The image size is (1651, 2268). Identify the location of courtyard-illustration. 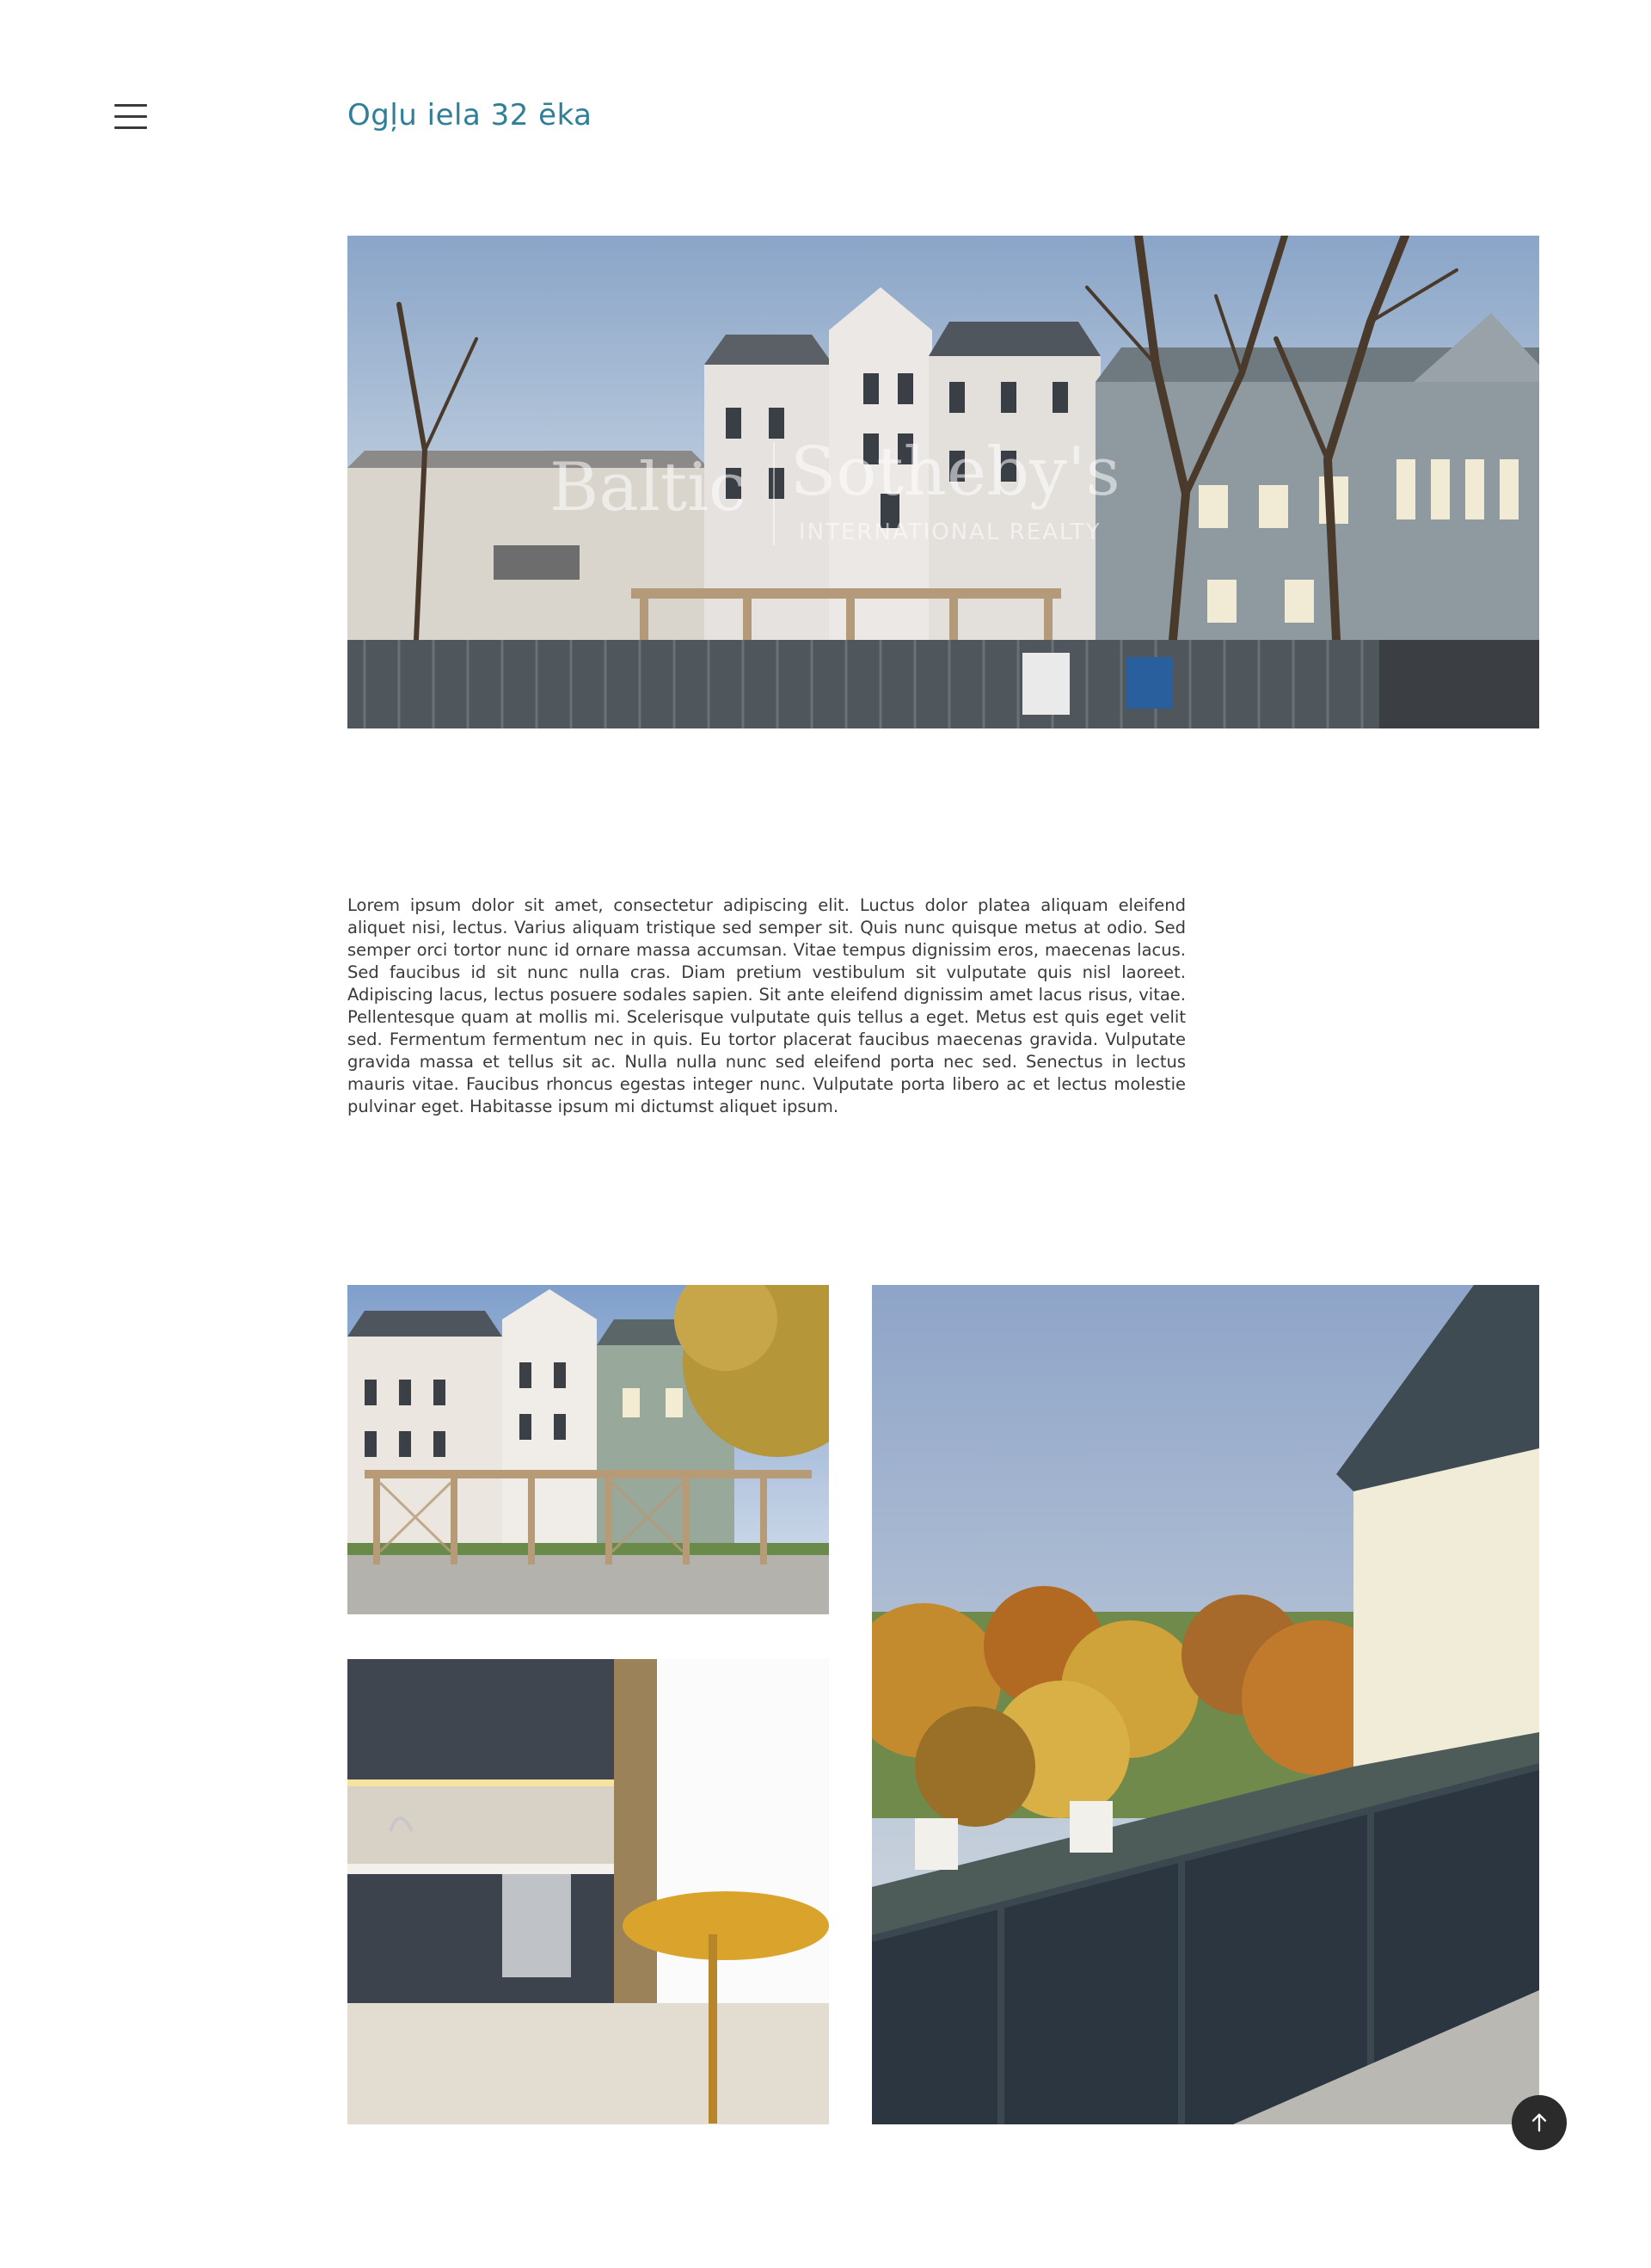
(588, 1450).